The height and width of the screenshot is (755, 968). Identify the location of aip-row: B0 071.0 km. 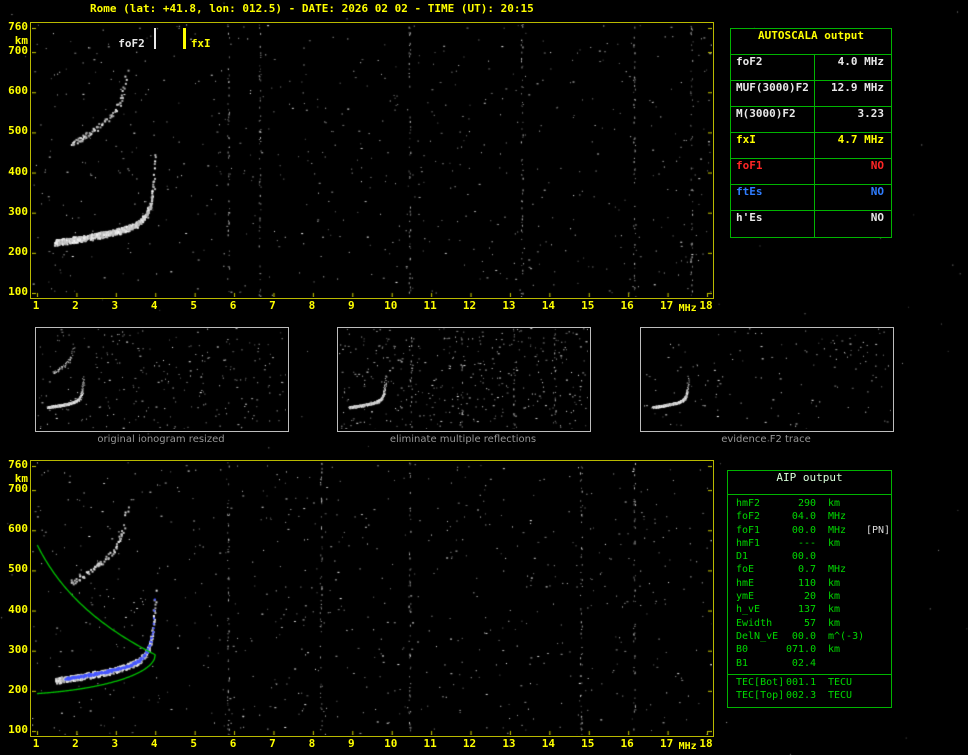
(809, 650).